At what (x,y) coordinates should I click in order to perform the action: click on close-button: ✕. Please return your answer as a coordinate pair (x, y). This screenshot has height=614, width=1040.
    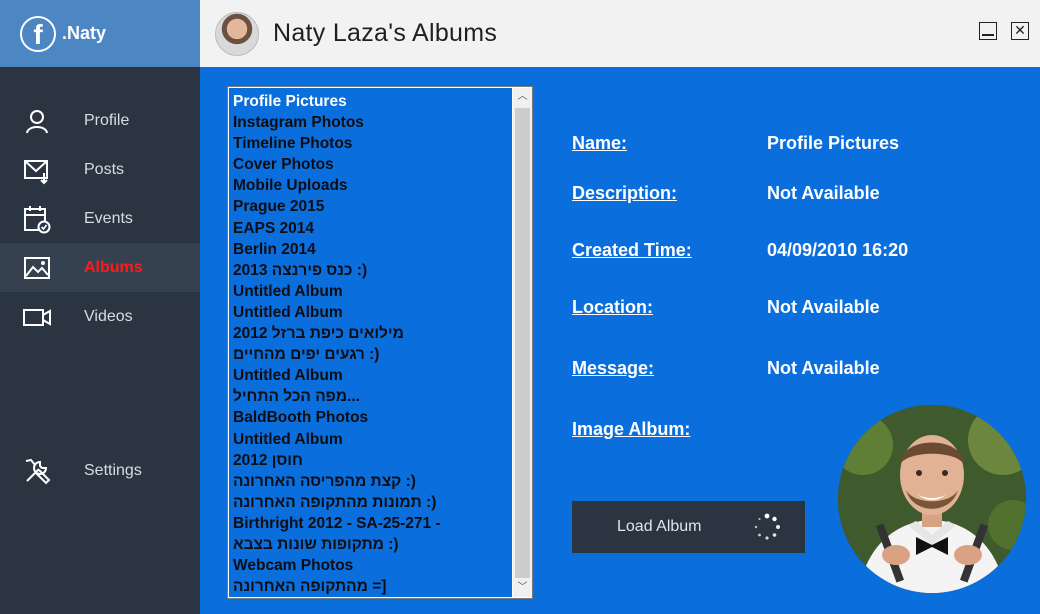
    Looking at the image, I should click on (1020, 31).